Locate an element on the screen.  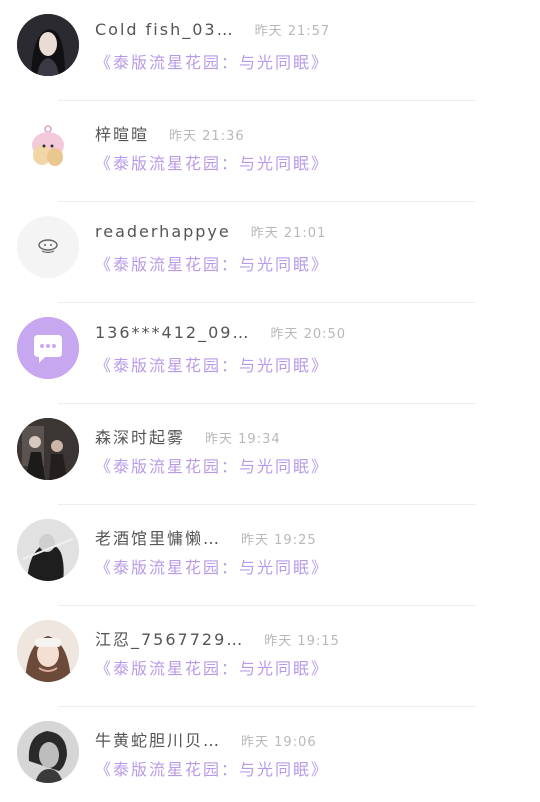
comment-row: 136***412_09… 昨天 20:50 《泰版流星花园：与光同眠》 is located at coordinates (270, 353).